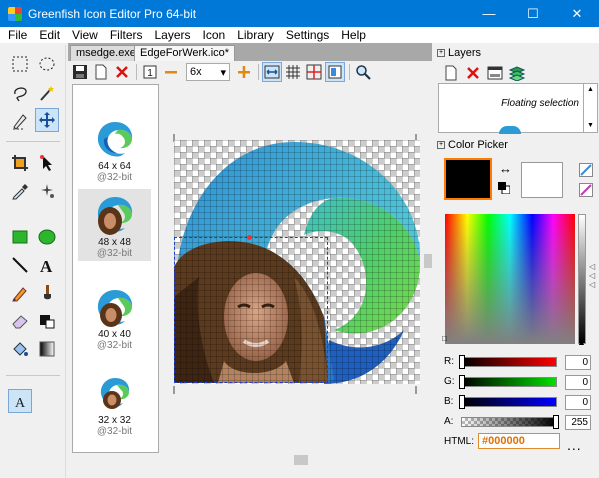  What do you see at coordinates (20, 191) in the screenshot?
I see `eyedropper-tool` at bounding box center [20, 191].